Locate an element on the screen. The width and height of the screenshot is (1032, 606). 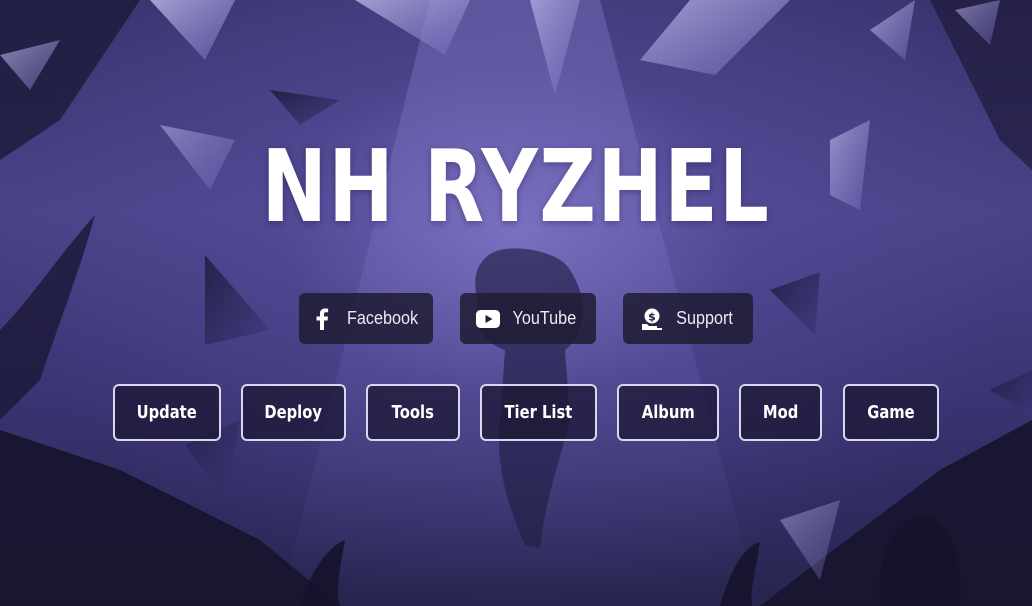
nav-button-mod: Mod is located at coordinates (780, 412).